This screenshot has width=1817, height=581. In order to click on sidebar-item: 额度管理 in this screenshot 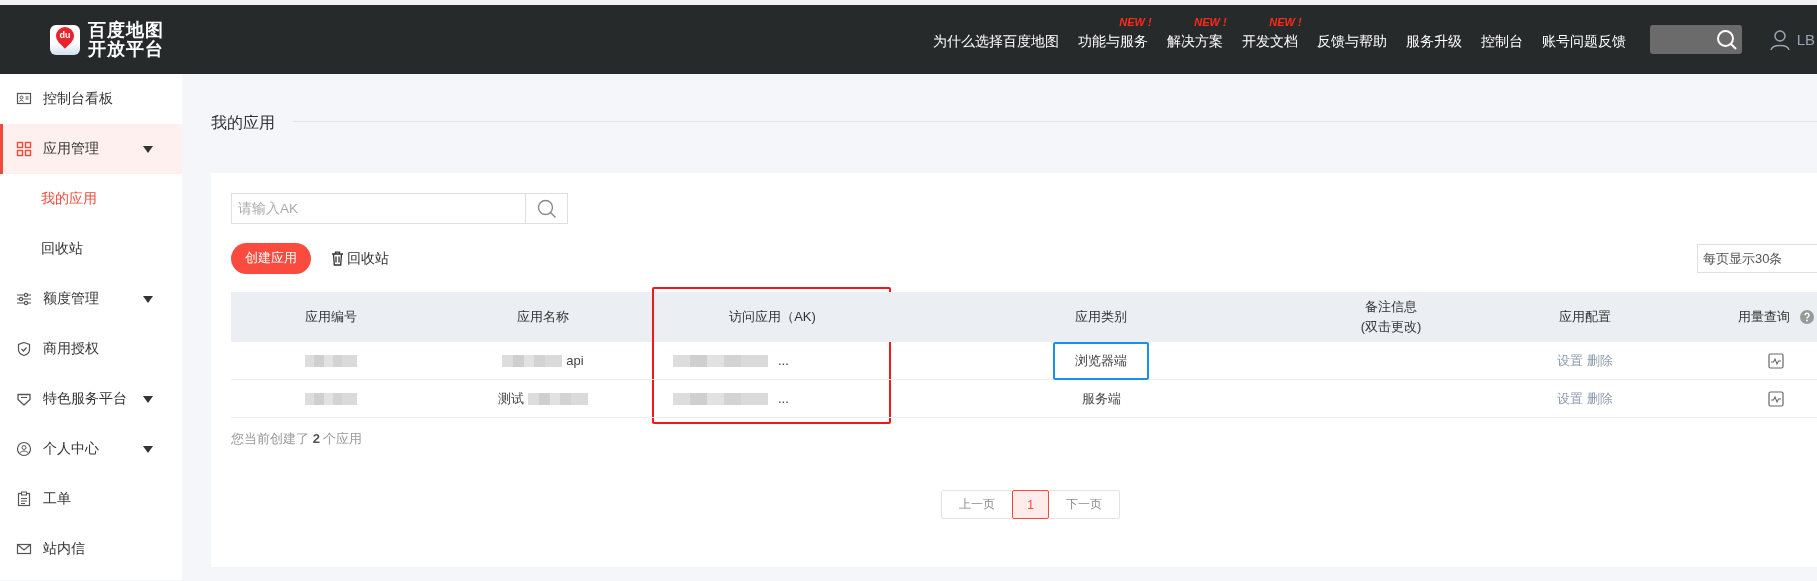, I will do `click(91, 299)`.